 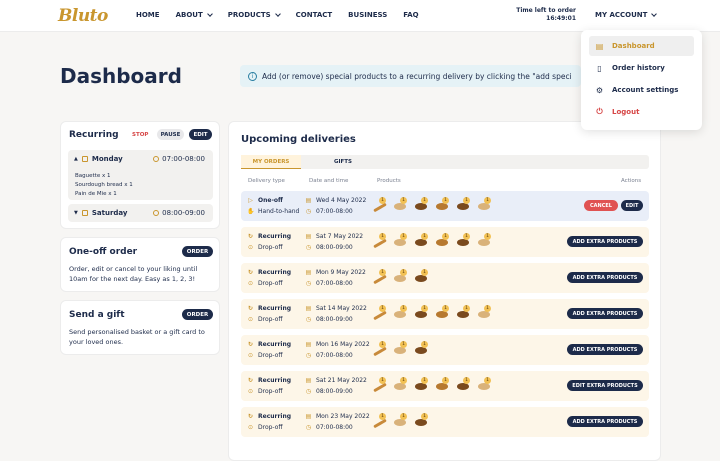 What do you see at coordinates (93, 176) in the screenshot?
I see `list-item: Baguette x 1` at bounding box center [93, 176].